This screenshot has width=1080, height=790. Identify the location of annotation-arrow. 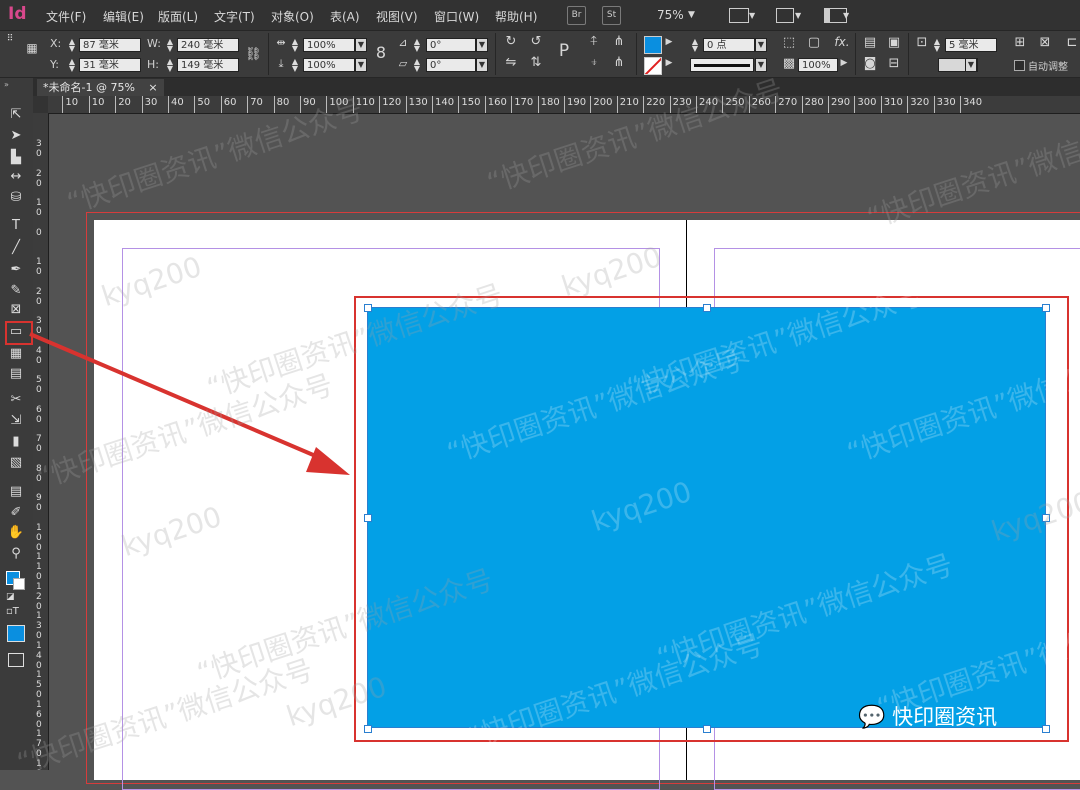
(189, 403).